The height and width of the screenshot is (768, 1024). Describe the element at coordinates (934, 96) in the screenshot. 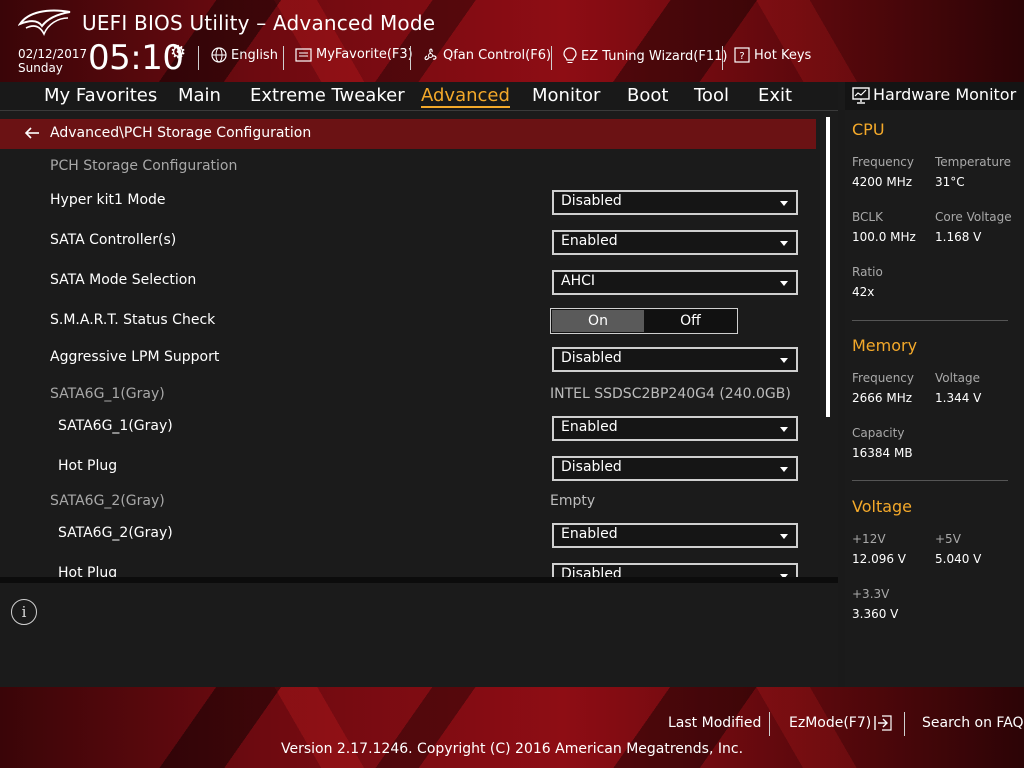

I see `hardware-monitor-header: Hardware Monitor` at that location.